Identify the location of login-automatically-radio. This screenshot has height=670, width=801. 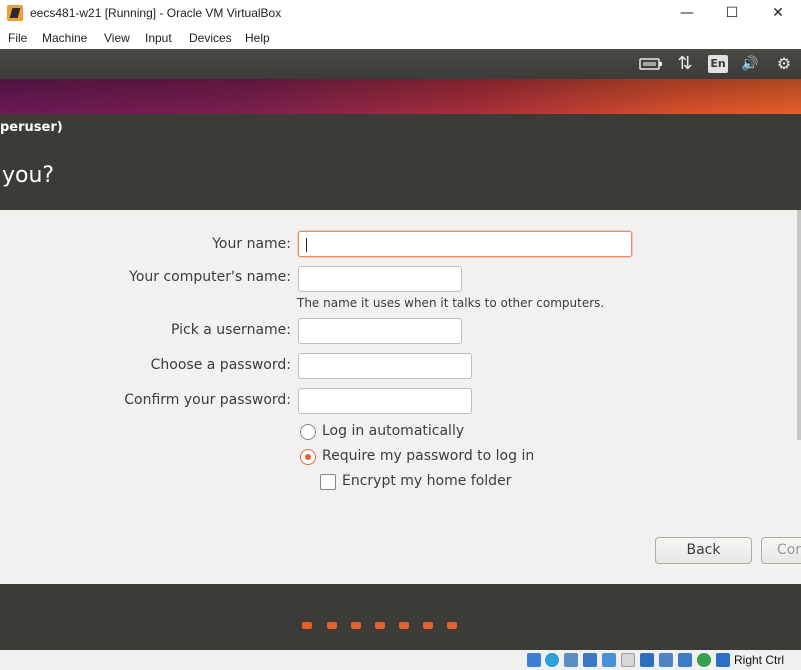
(308, 432).